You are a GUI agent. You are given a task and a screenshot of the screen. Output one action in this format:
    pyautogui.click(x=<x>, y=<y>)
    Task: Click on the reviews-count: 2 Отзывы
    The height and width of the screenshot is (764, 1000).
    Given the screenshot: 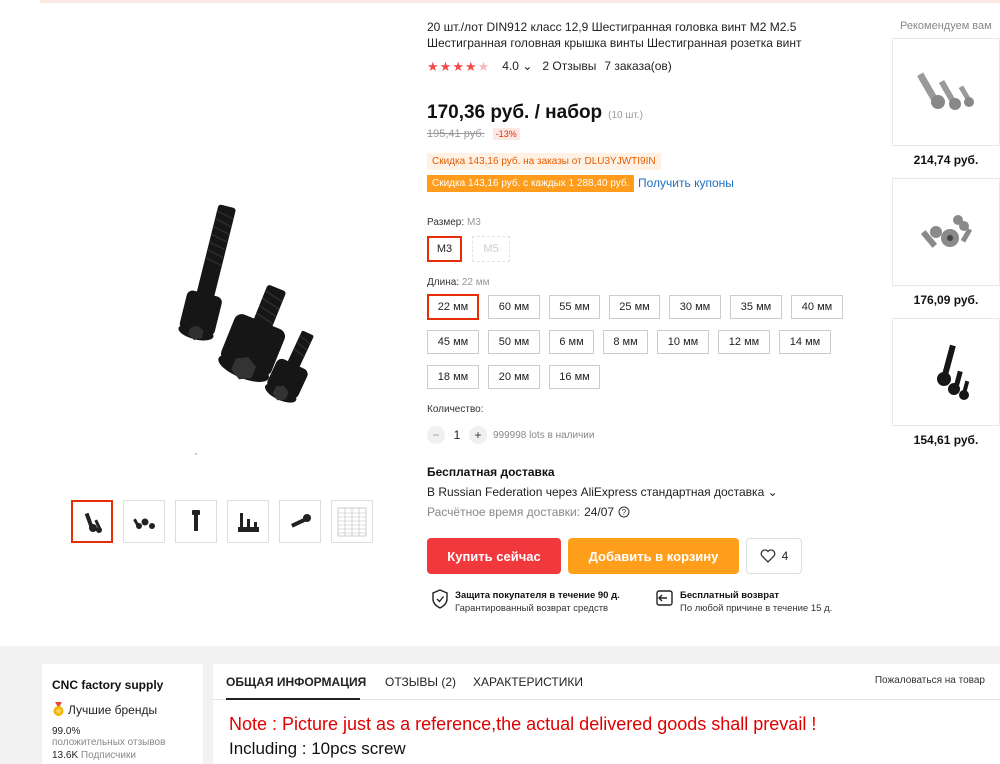 What is the action you would take?
    pyautogui.click(x=569, y=66)
    